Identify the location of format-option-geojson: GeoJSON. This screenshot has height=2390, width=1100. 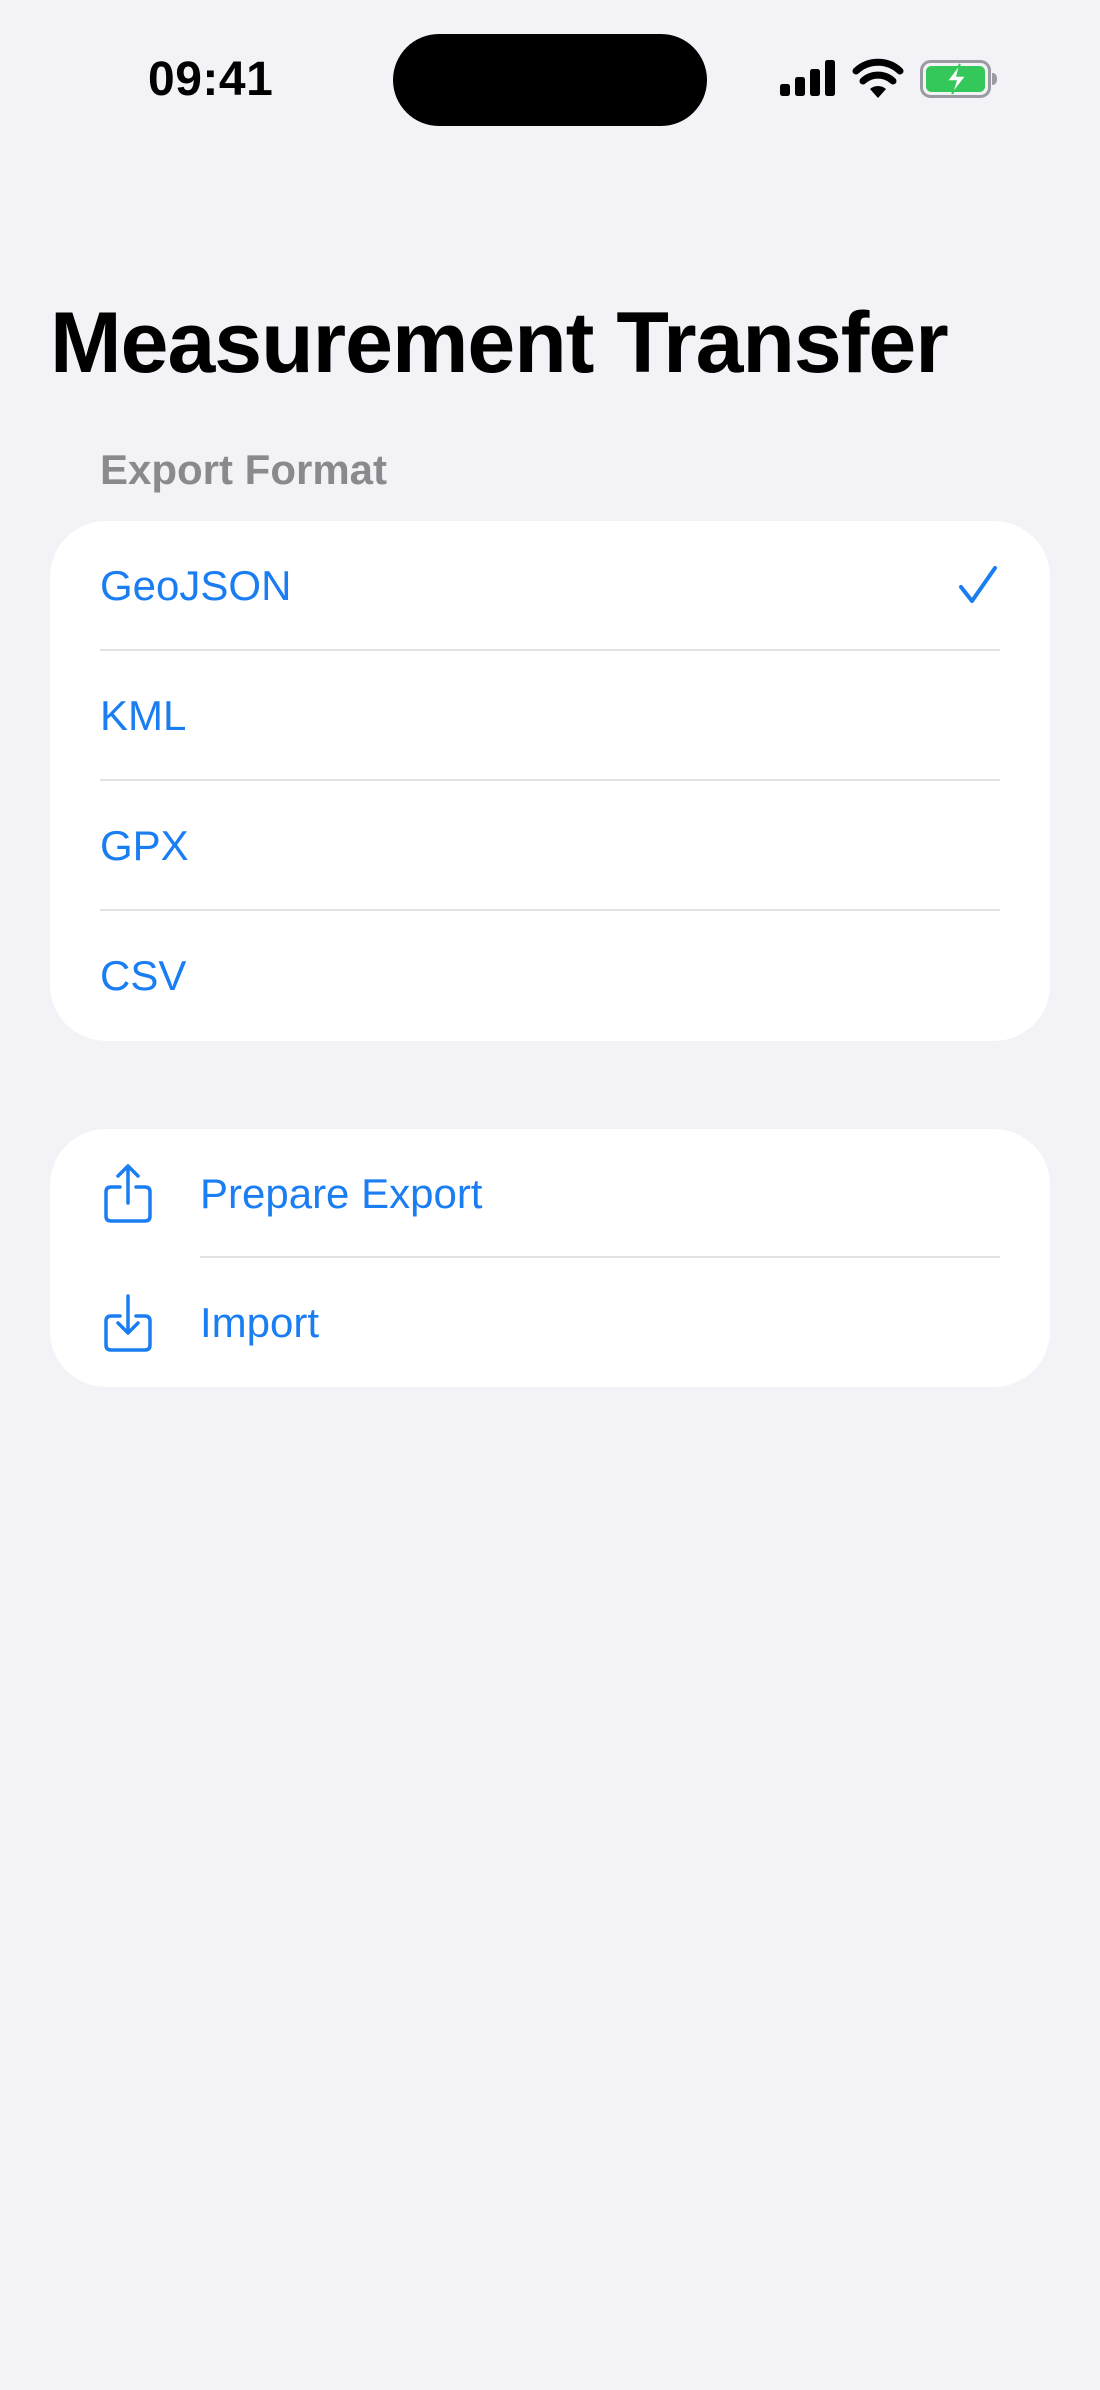
(550, 586).